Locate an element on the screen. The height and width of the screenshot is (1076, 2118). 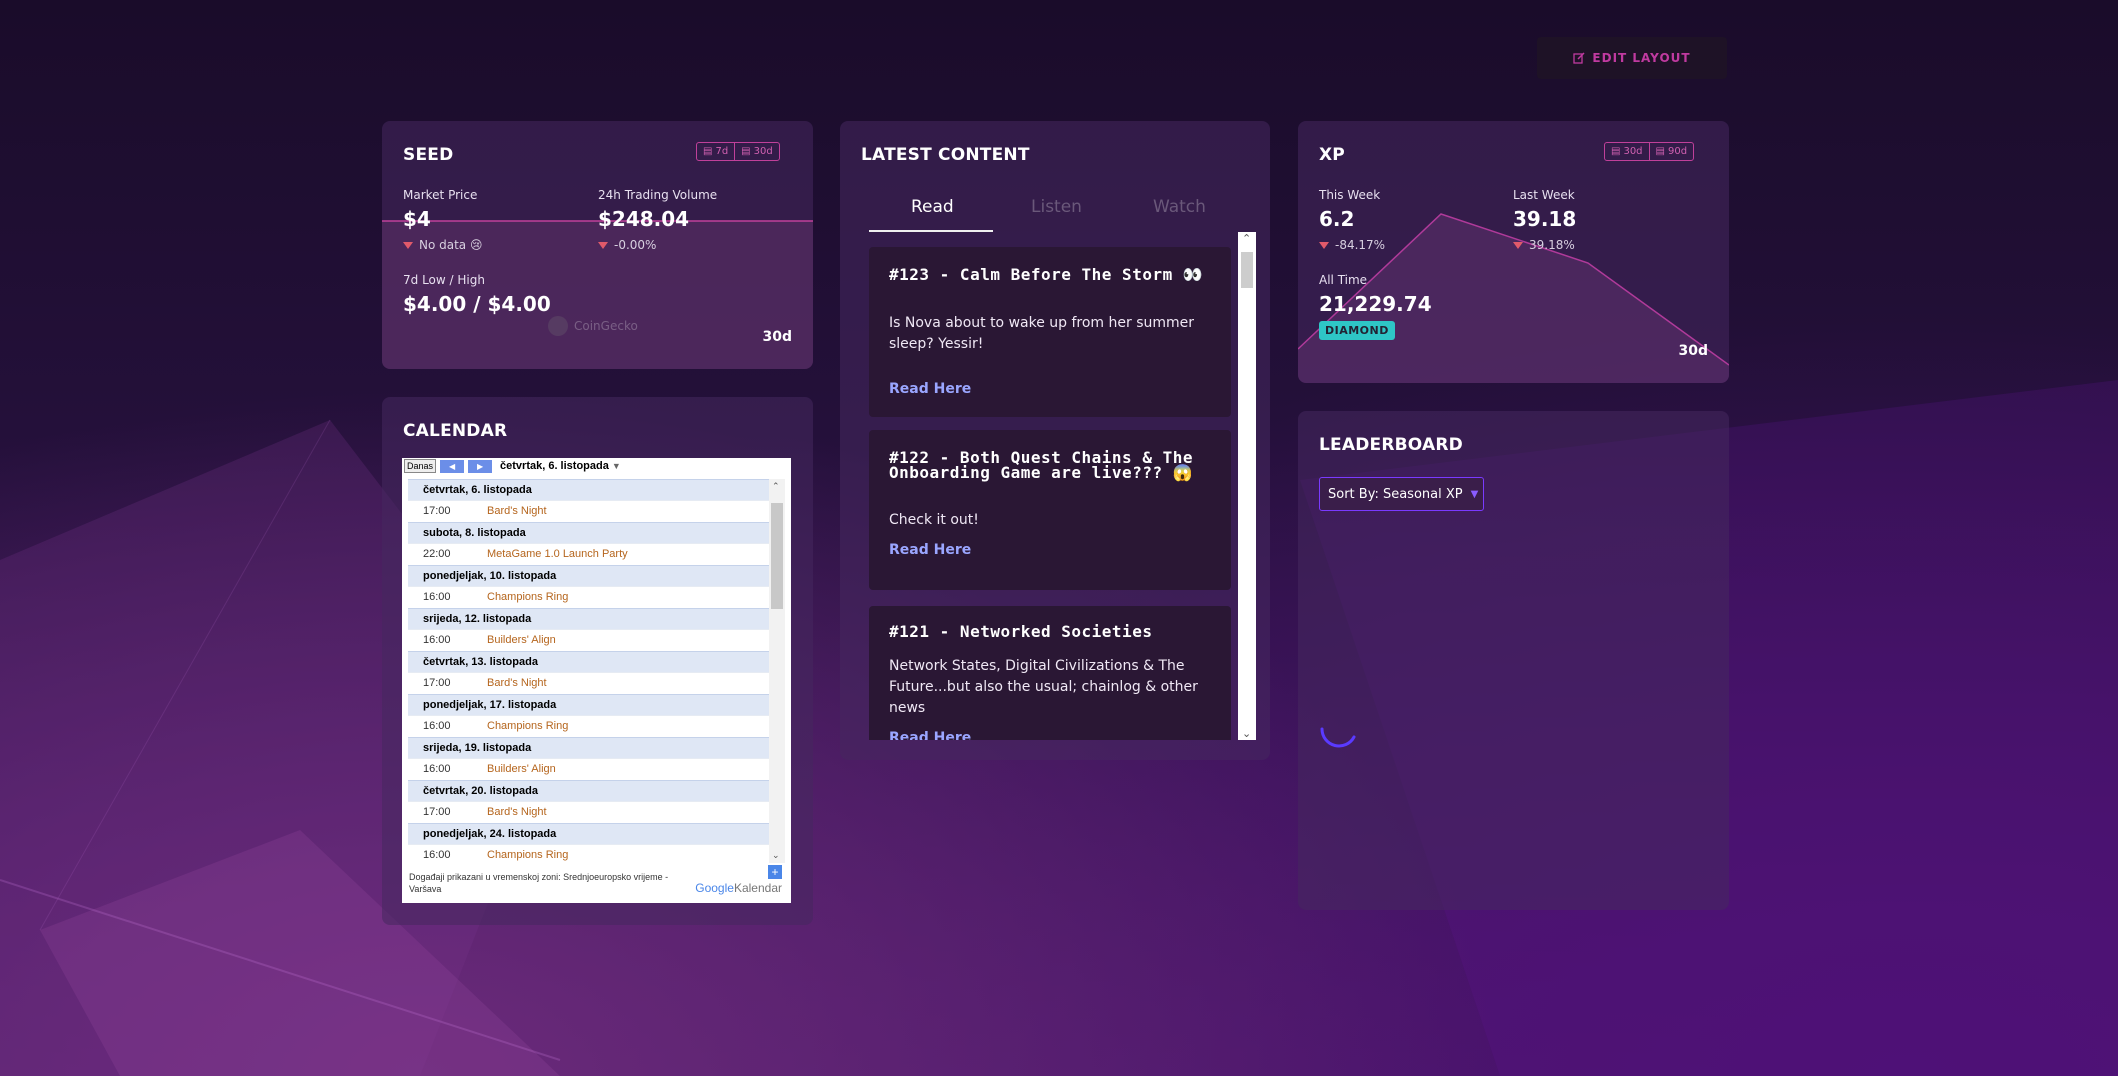
seed-period-label: 30d is located at coordinates (777, 337).